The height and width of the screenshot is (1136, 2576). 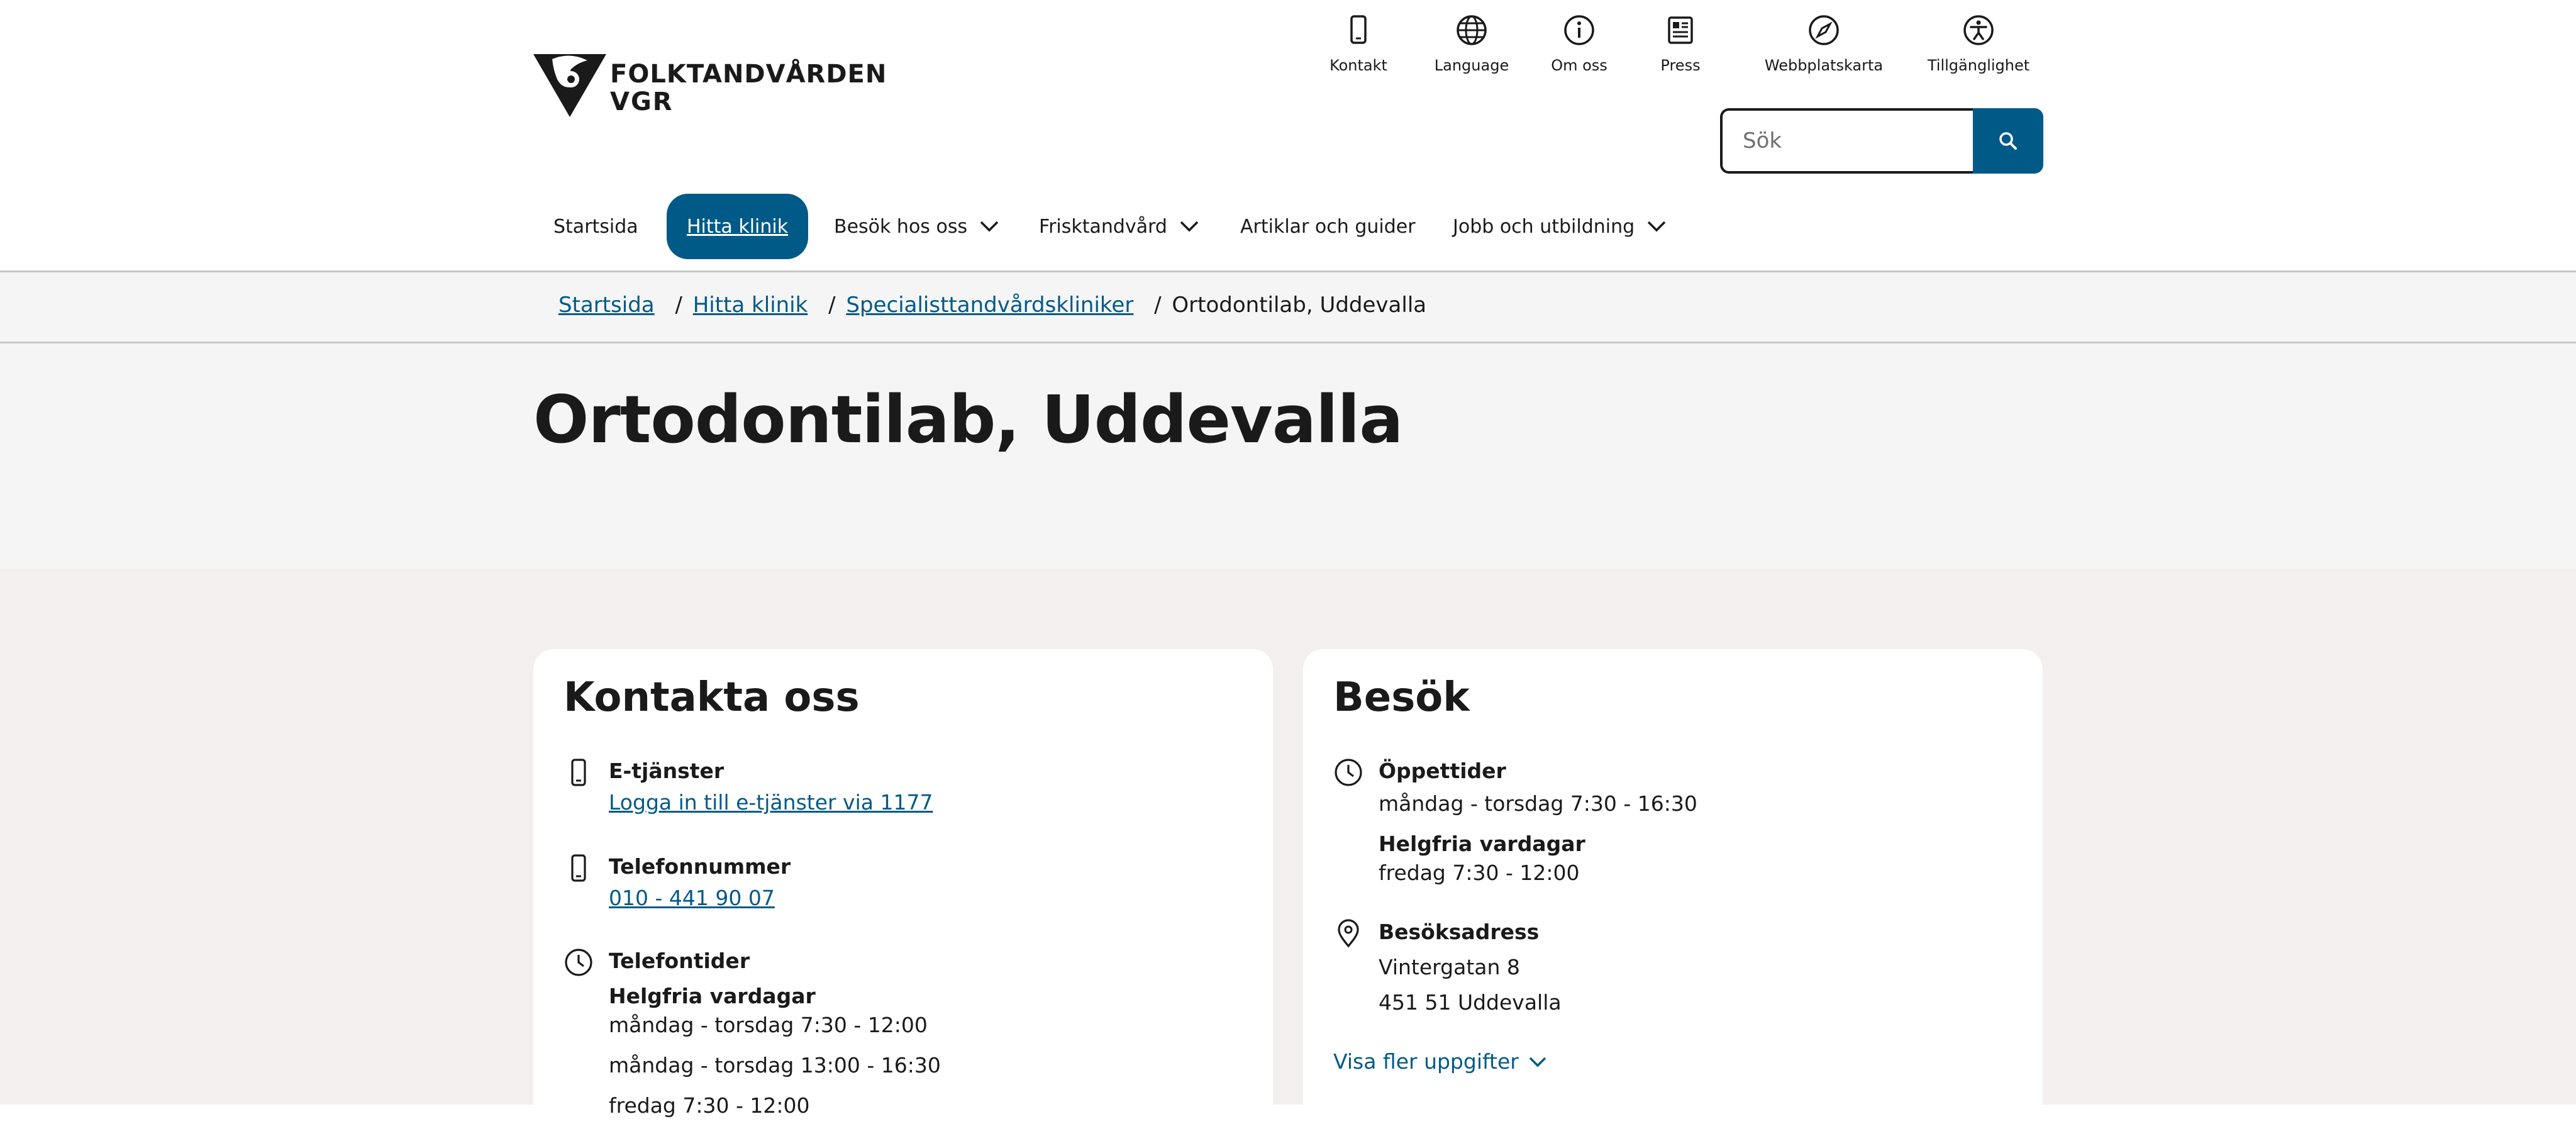 What do you see at coordinates (1544, 226) in the screenshot?
I see `nav-label: Jobb och utbildning` at bounding box center [1544, 226].